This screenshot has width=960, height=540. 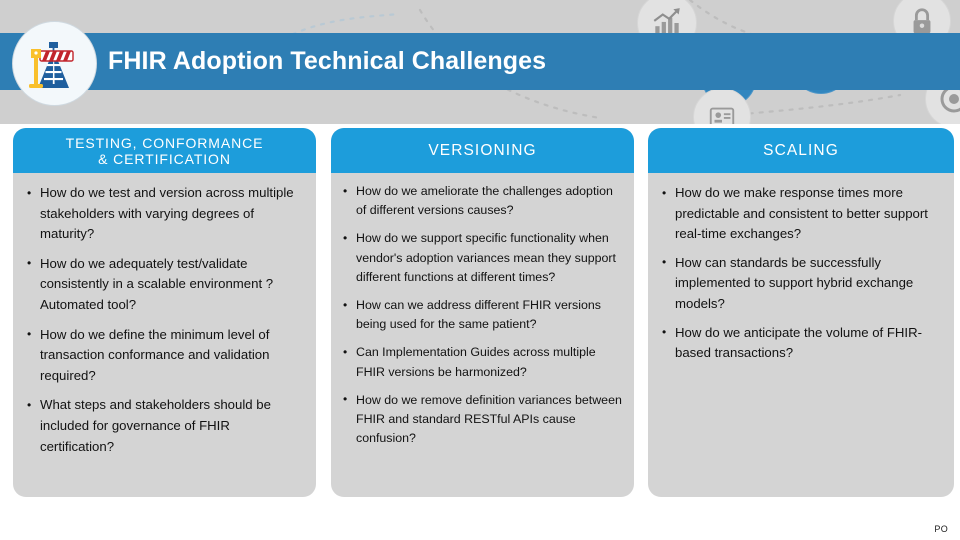 What do you see at coordinates (164, 142) in the screenshot?
I see `panel-title-line-1: TESTING, CONFORMANCE` at bounding box center [164, 142].